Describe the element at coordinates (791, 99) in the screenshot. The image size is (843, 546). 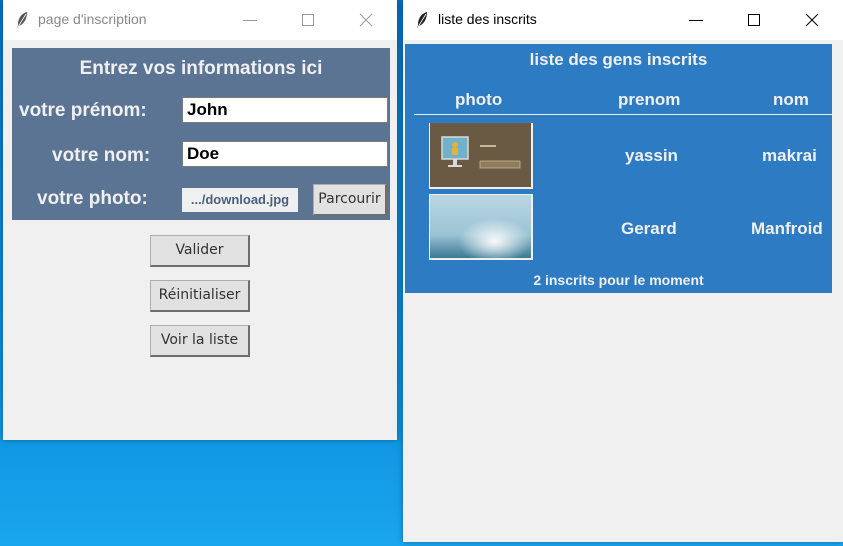
I see `column-header-nom: nom` at that location.